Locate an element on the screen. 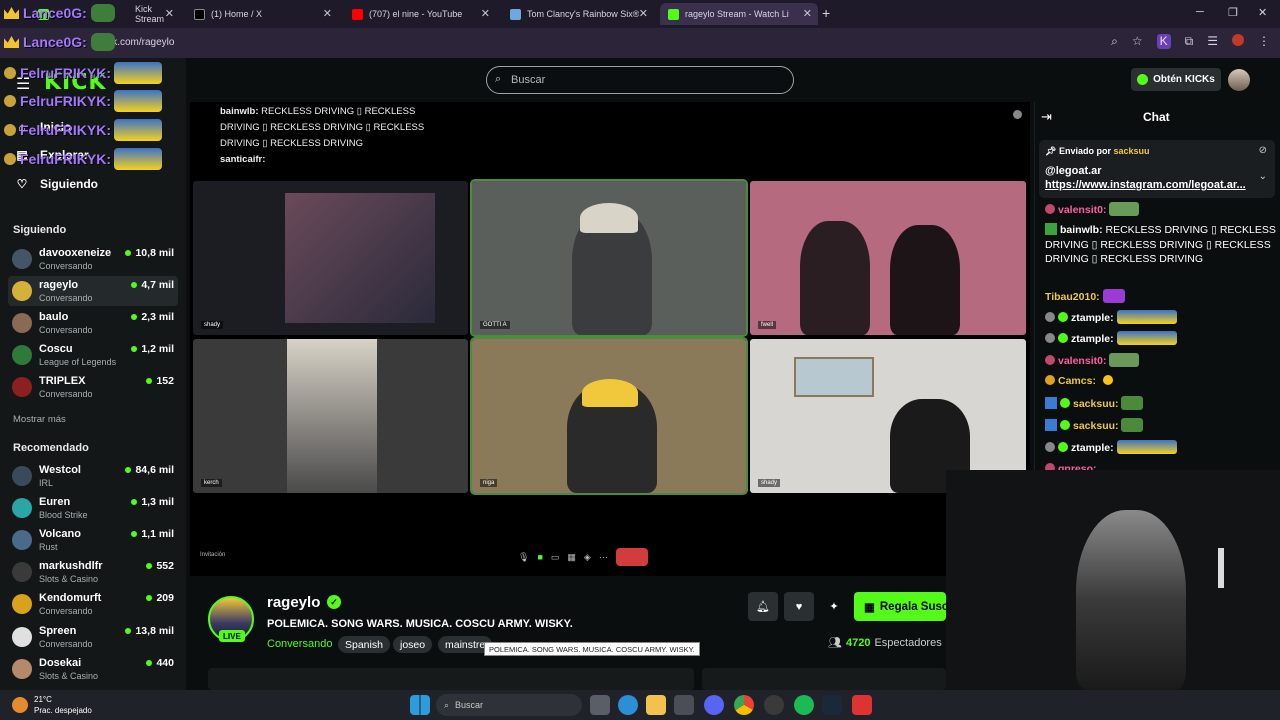  maximize-icon: ❐ is located at coordinates (1233, 12).